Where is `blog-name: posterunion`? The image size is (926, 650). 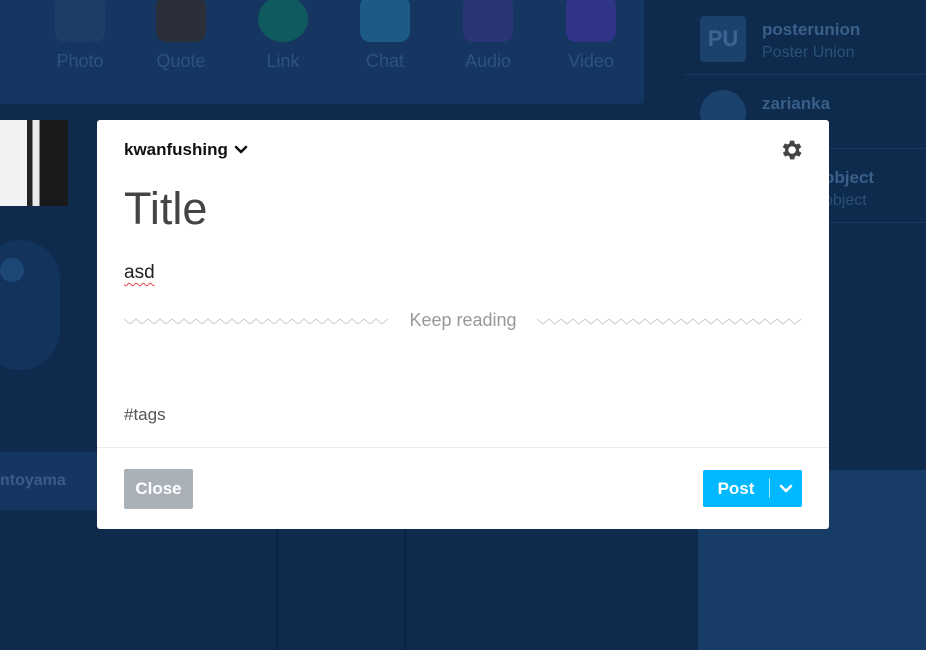 blog-name: posterunion is located at coordinates (811, 29).